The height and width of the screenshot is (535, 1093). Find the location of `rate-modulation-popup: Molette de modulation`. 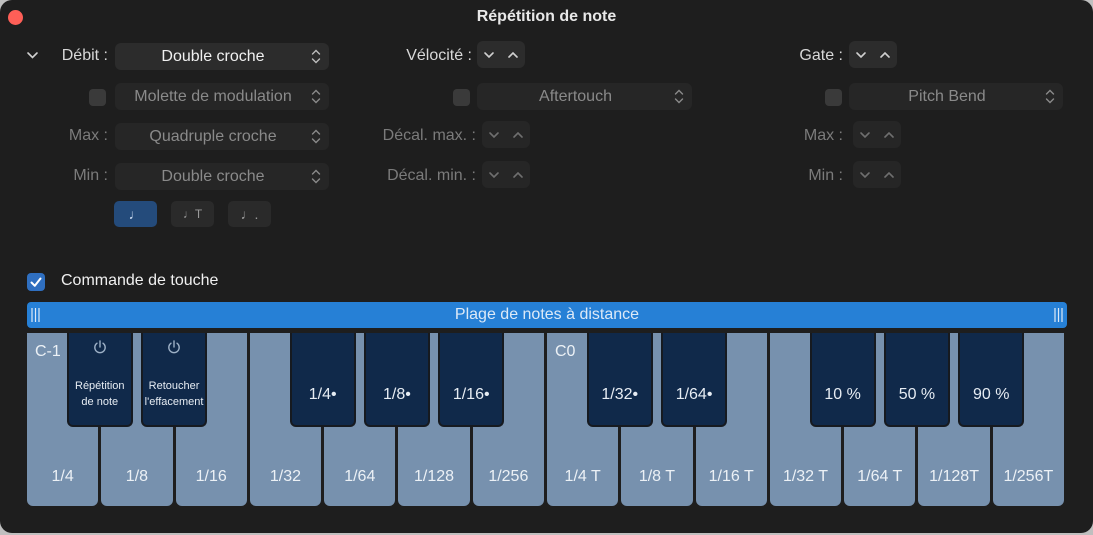

rate-modulation-popup: Molette de modulation is located at coordinates (222, 96).